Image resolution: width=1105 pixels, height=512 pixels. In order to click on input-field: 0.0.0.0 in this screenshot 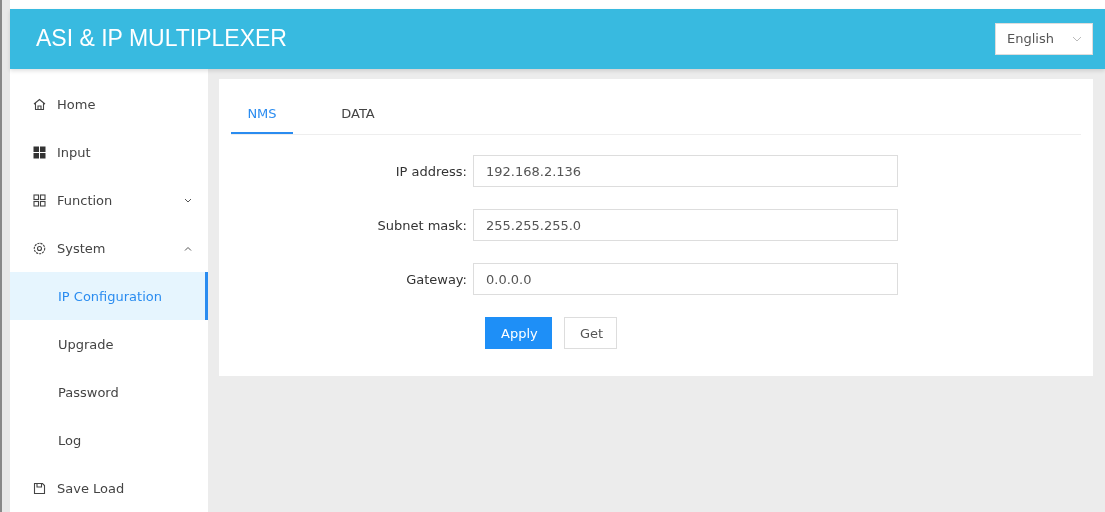, I will do `click(685, 279)`.